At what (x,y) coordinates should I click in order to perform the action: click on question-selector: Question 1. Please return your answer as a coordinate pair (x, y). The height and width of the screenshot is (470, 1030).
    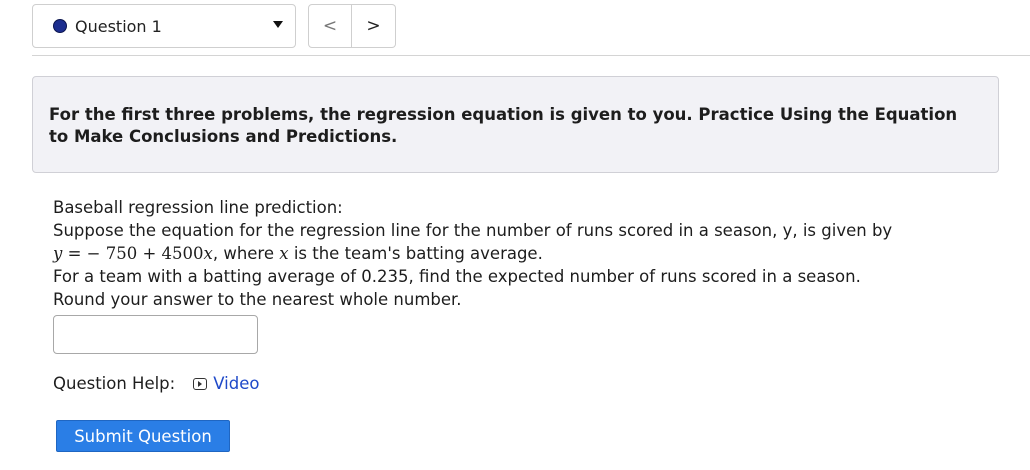
    Looking at the image, I should click on (164, 26).